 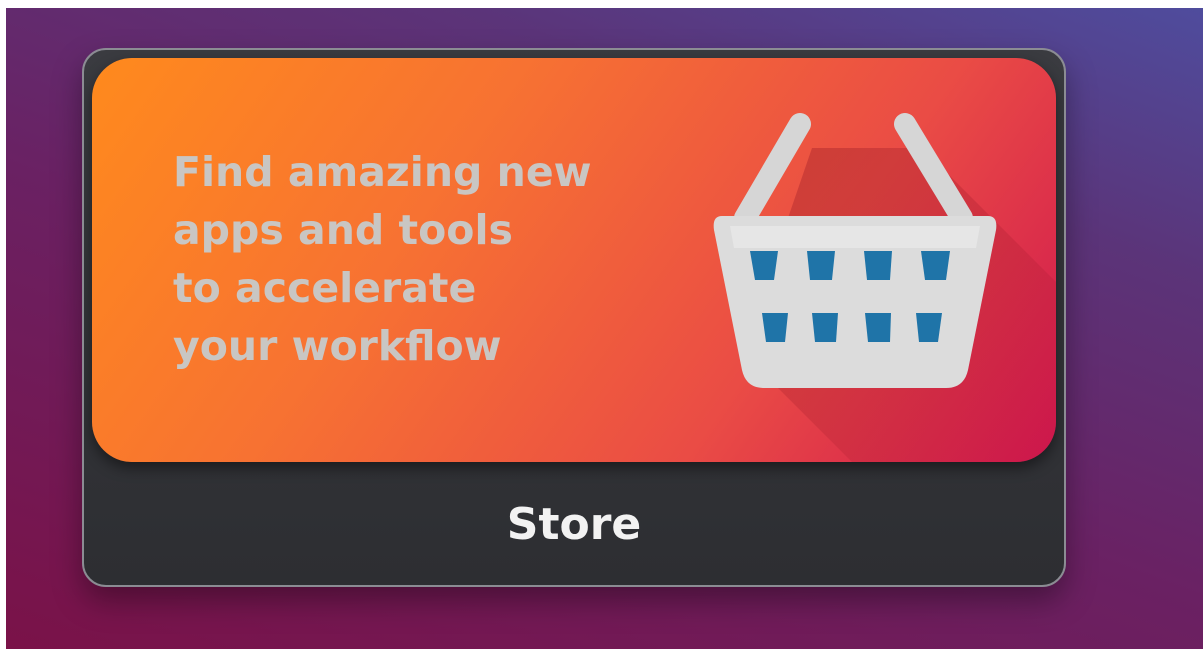 What do you see at coordinates (382, 172) in the screenshot?
I see `headline-line: Find amazing new` at bounding box center [382, 172].